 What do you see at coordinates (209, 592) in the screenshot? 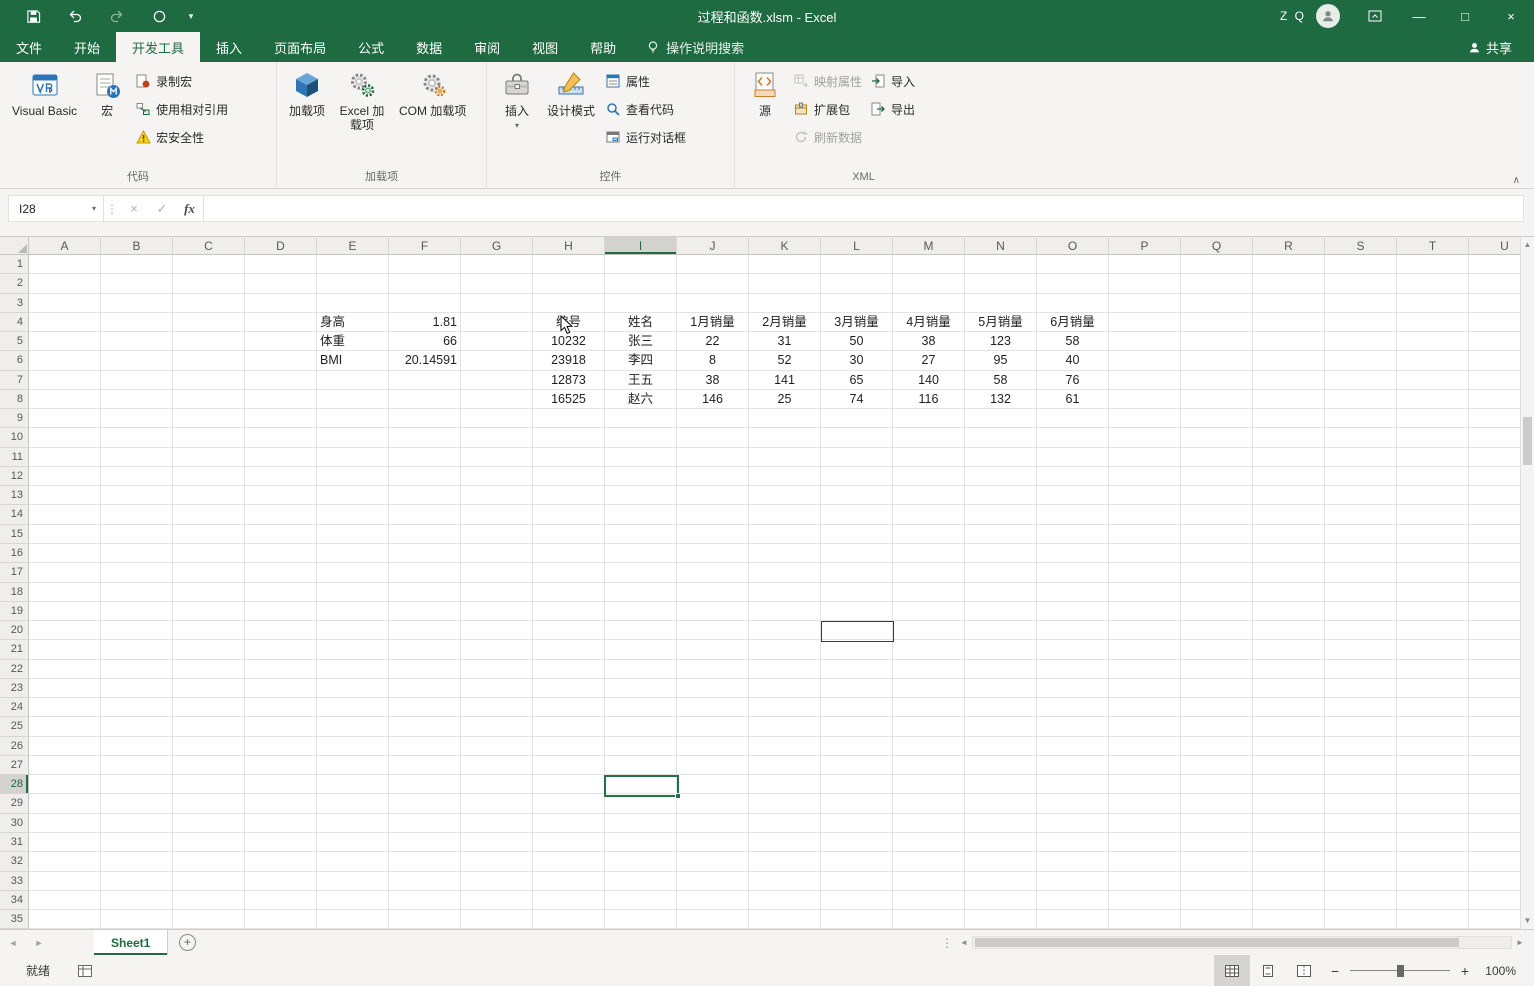
I see `cell-C18` at bounding box center [209, 592].